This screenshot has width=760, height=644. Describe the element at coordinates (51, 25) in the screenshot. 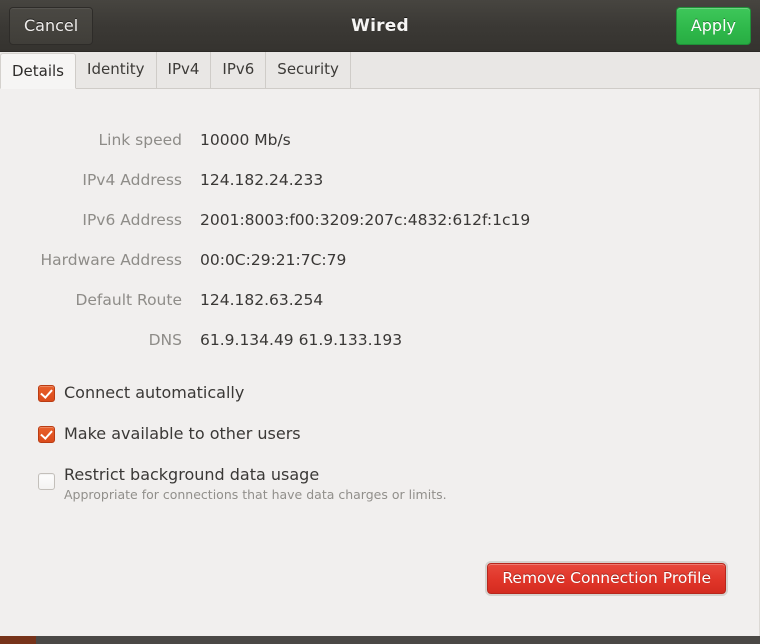

I see `cancel-button: Cancel` at that location.